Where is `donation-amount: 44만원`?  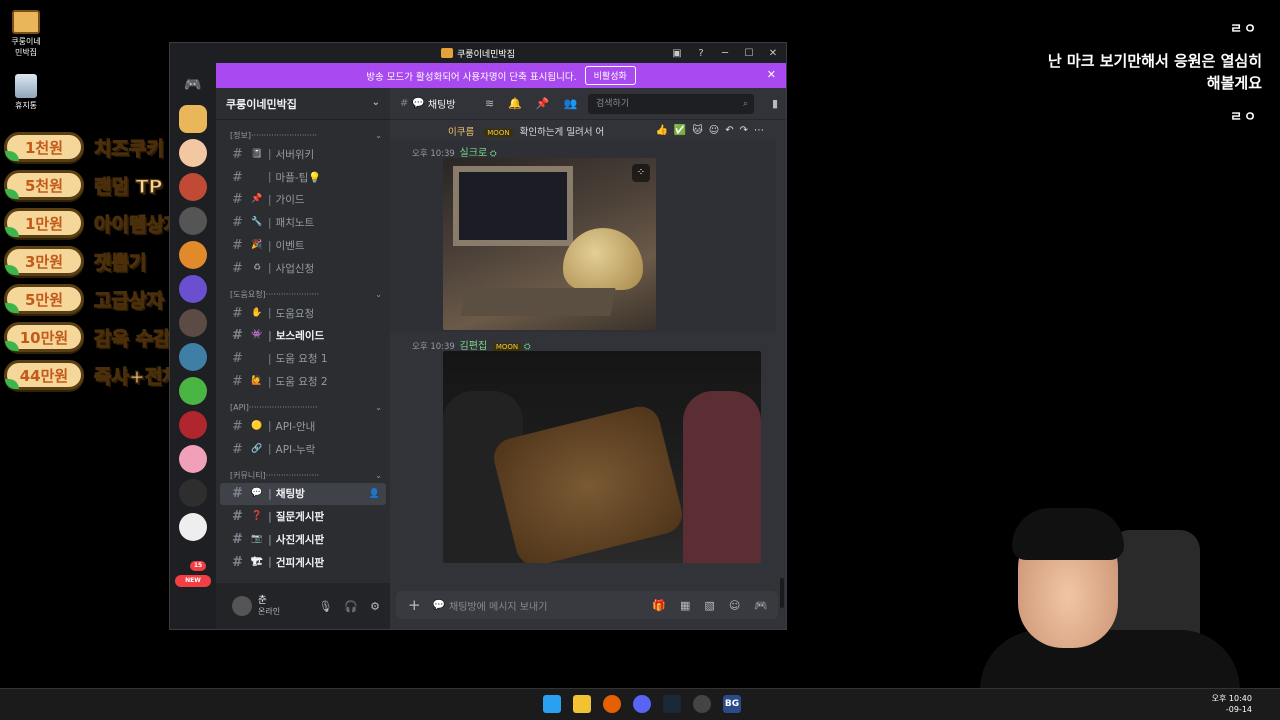
donation-amount: 44만원 is located at coordinates (44, 375).